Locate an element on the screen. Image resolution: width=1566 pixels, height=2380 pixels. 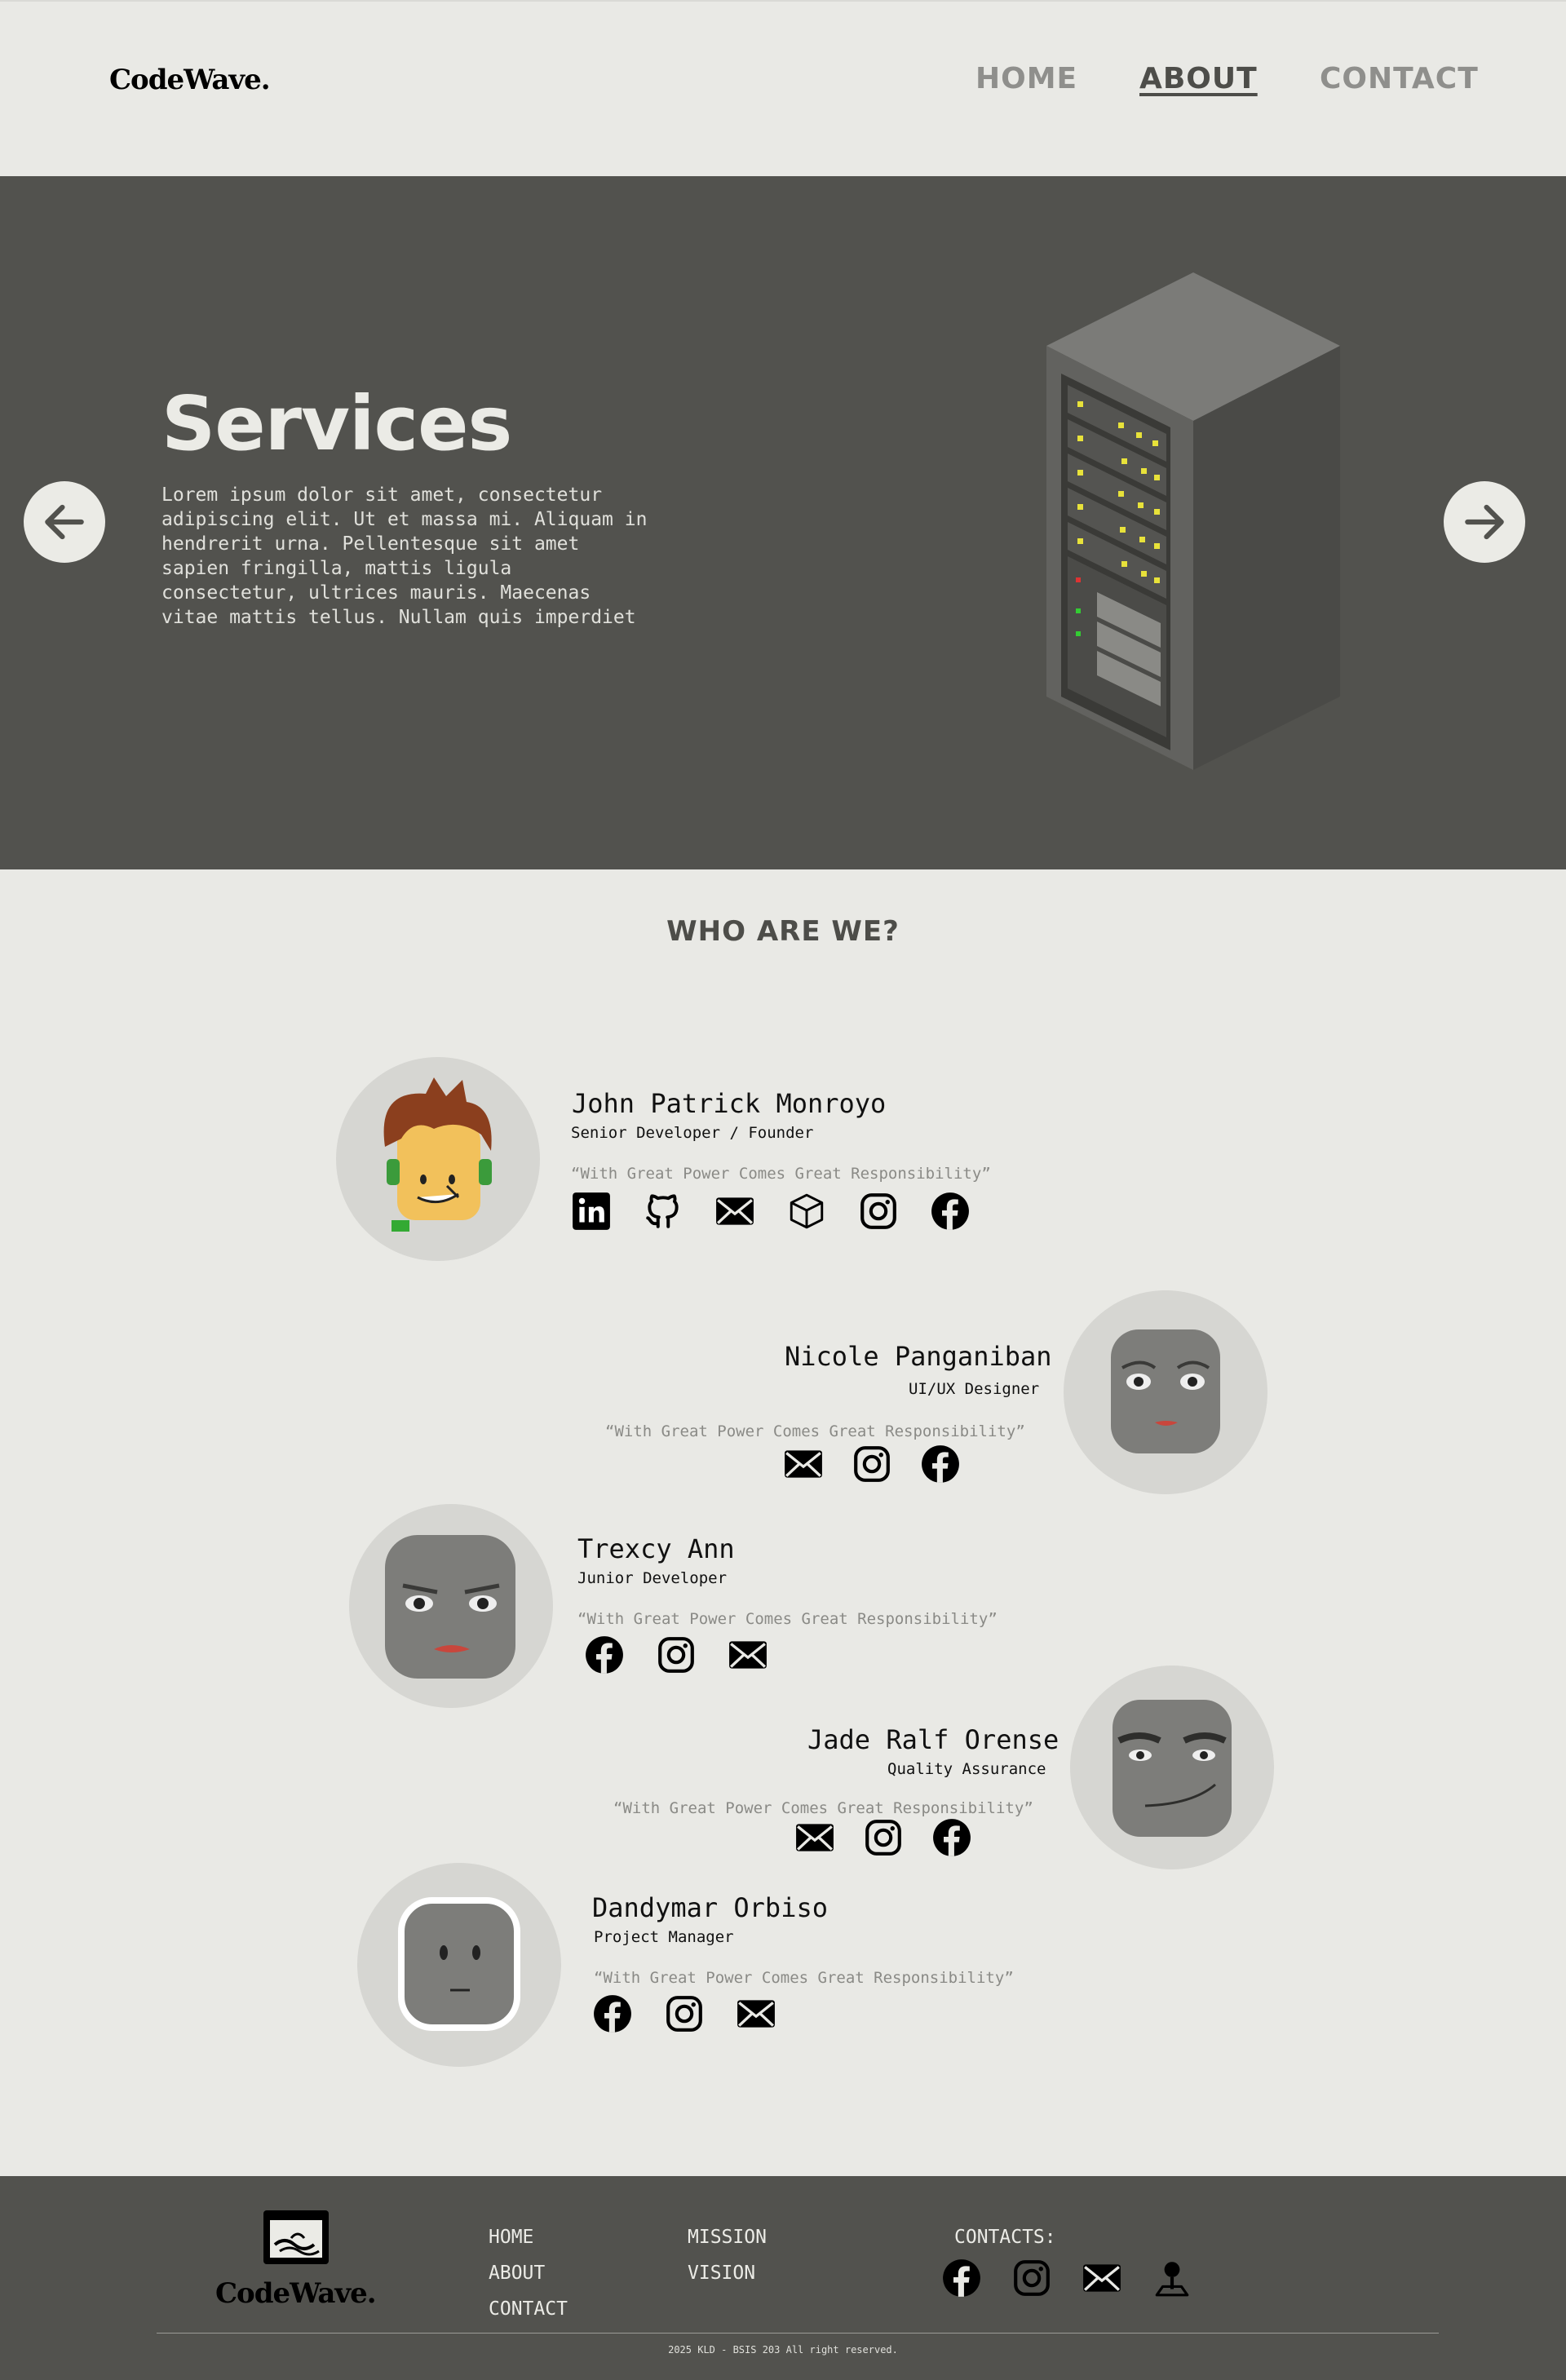
carousel-next-button is located at coordinates (1484, 522).